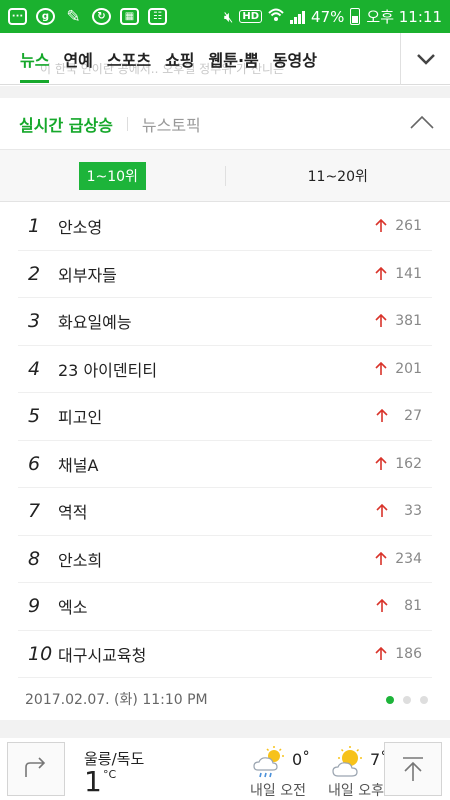 The height and width of the screenshot is (800, 450). What do you see at coordinates (110, 774) in the screenshot?
I see `temp-unit: °C` at bounding box center [110, 774].